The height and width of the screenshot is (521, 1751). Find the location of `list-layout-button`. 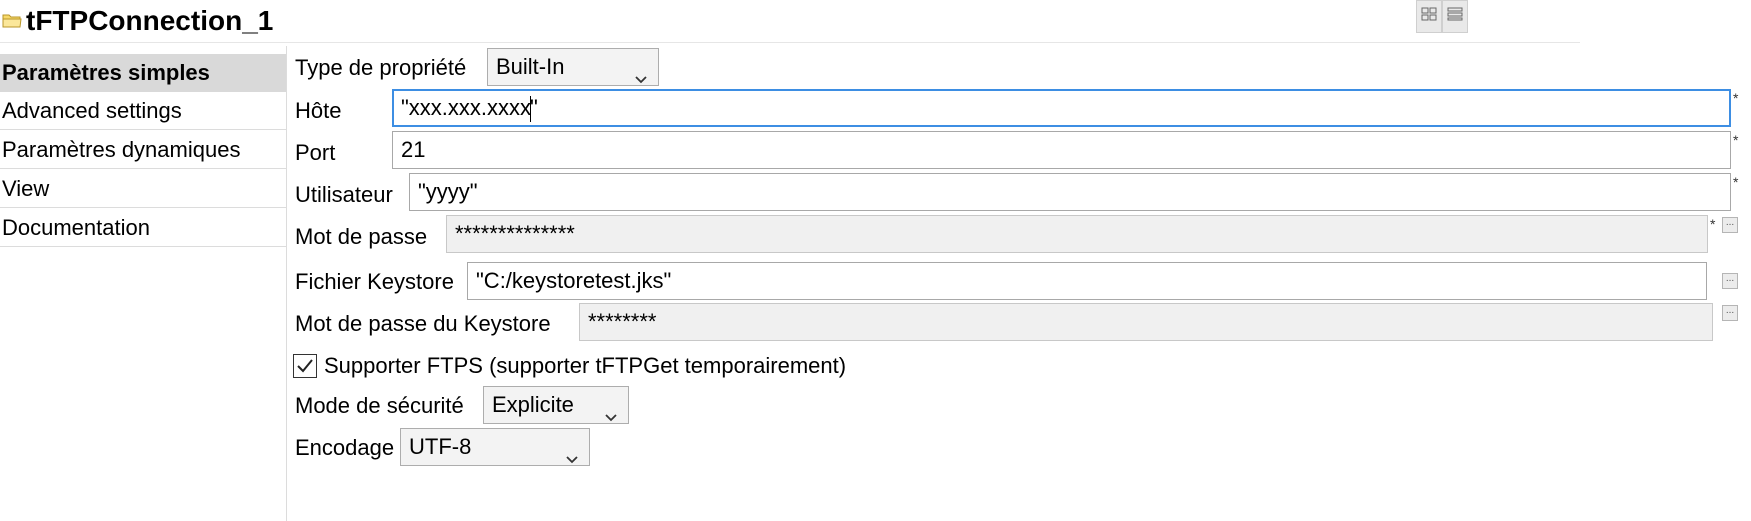

list-layout-button is located at coordinates (1455, 16).